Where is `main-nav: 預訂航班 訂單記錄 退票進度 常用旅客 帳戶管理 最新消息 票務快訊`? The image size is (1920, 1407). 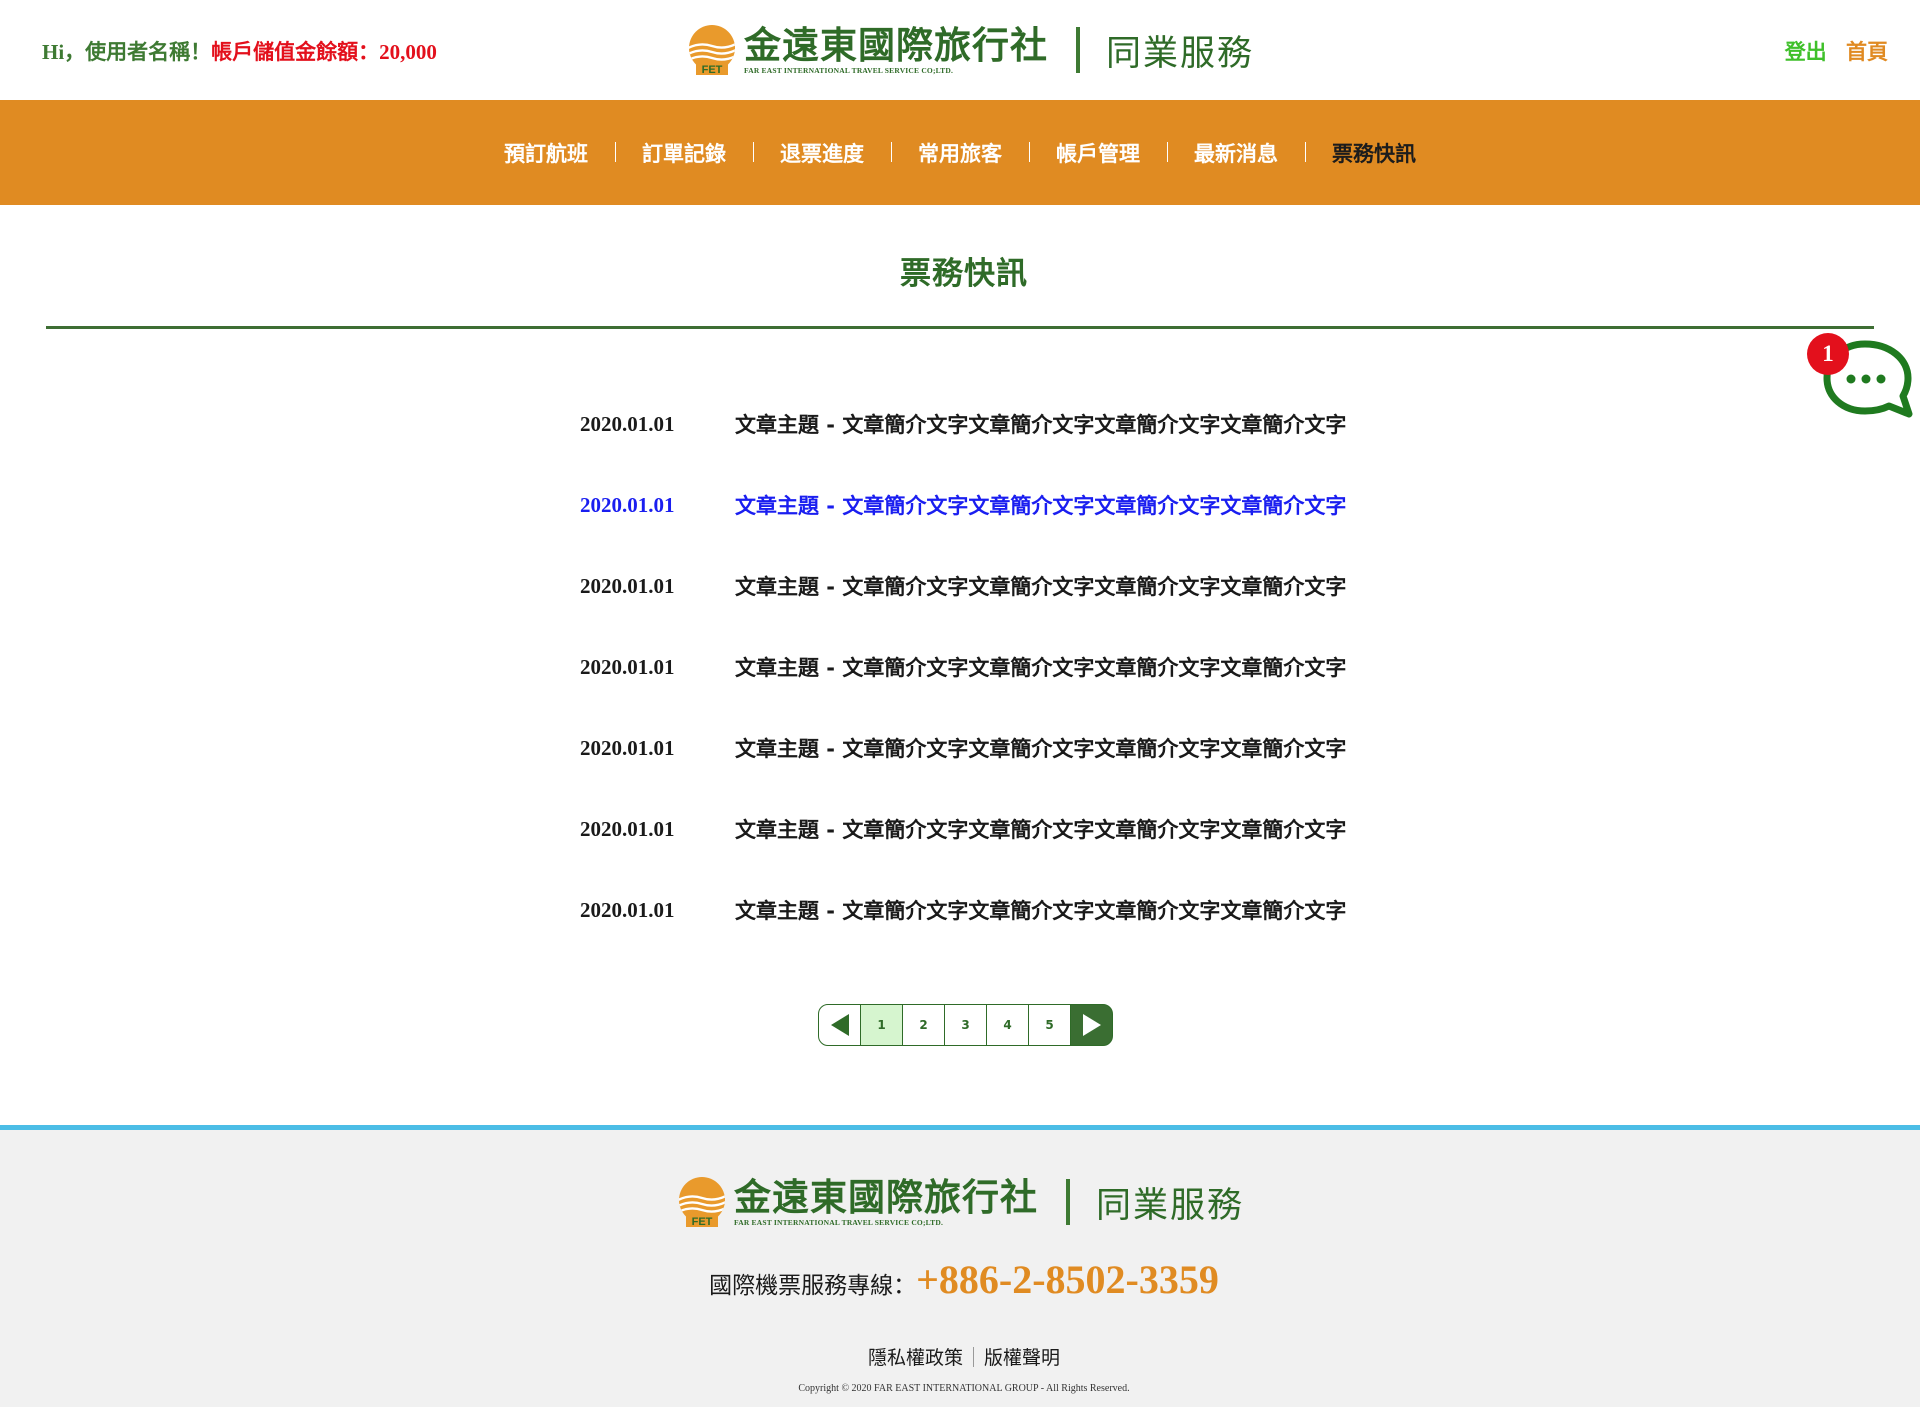 main-nav: 預訂航班 訂單記錄 退票進度 常用旅客 帳戶管理 最新消息 票務快訊 is located at coordinates (960, 152).